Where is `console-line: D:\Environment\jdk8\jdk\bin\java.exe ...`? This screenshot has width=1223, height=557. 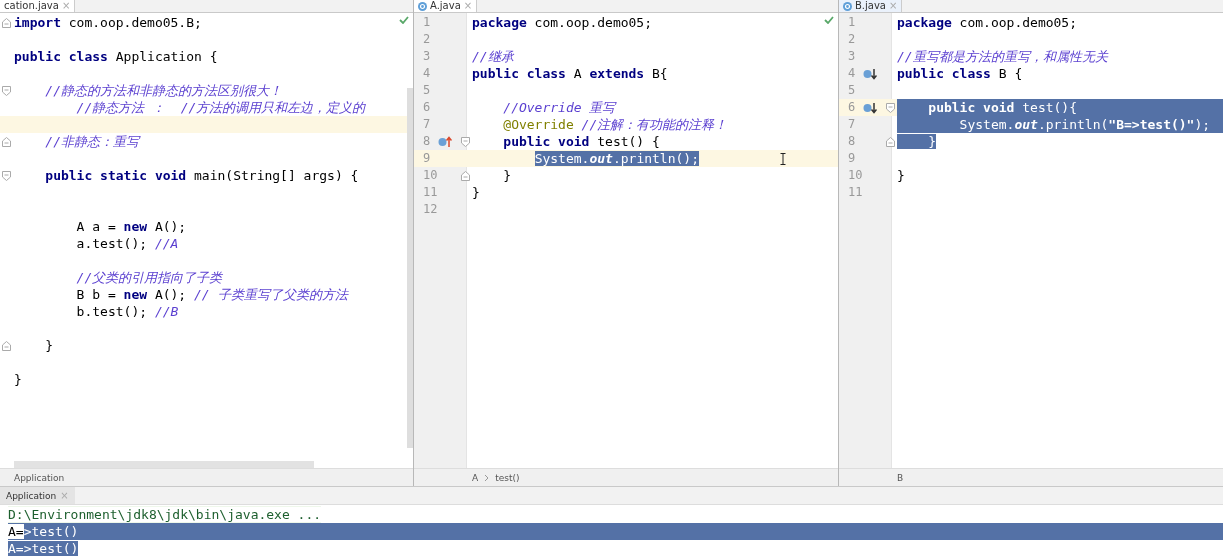 console-line: D:\Environment\jdk8\jdk\bin\java.exe ... is located at coordinates (165, 514).